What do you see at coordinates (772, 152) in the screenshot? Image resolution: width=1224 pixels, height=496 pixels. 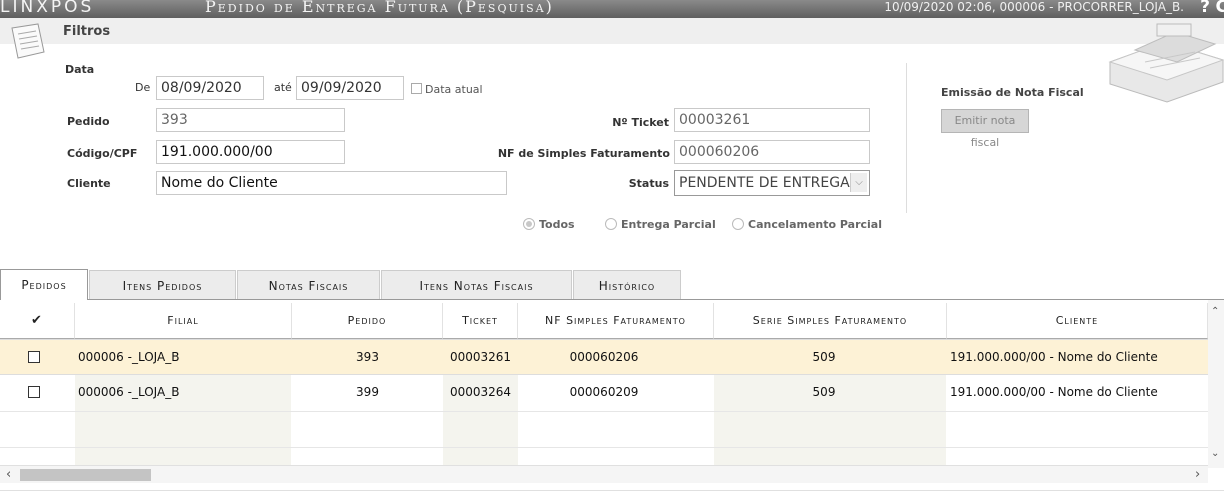 I see `nf-simples-input: 000060206` at bounding box center [772, 152].